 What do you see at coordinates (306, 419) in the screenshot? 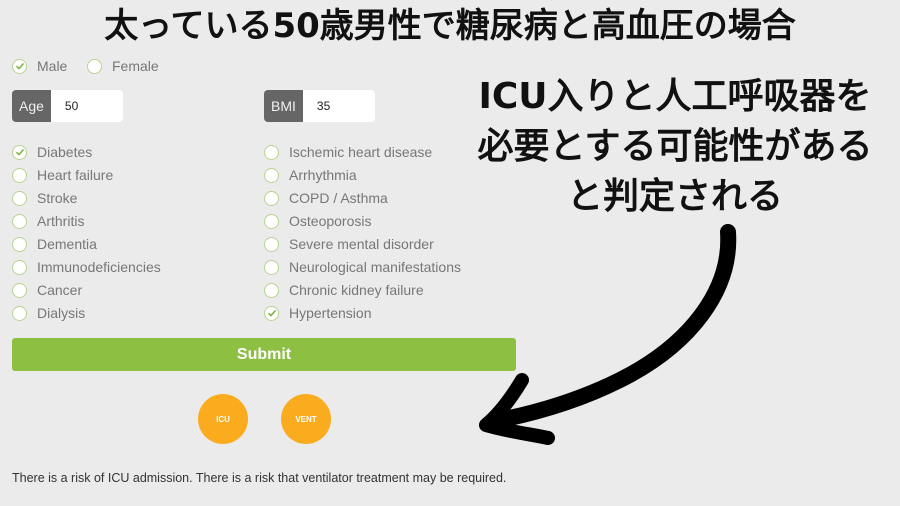
I see `vent-badge: VENT` at bounding box center [306, 419].